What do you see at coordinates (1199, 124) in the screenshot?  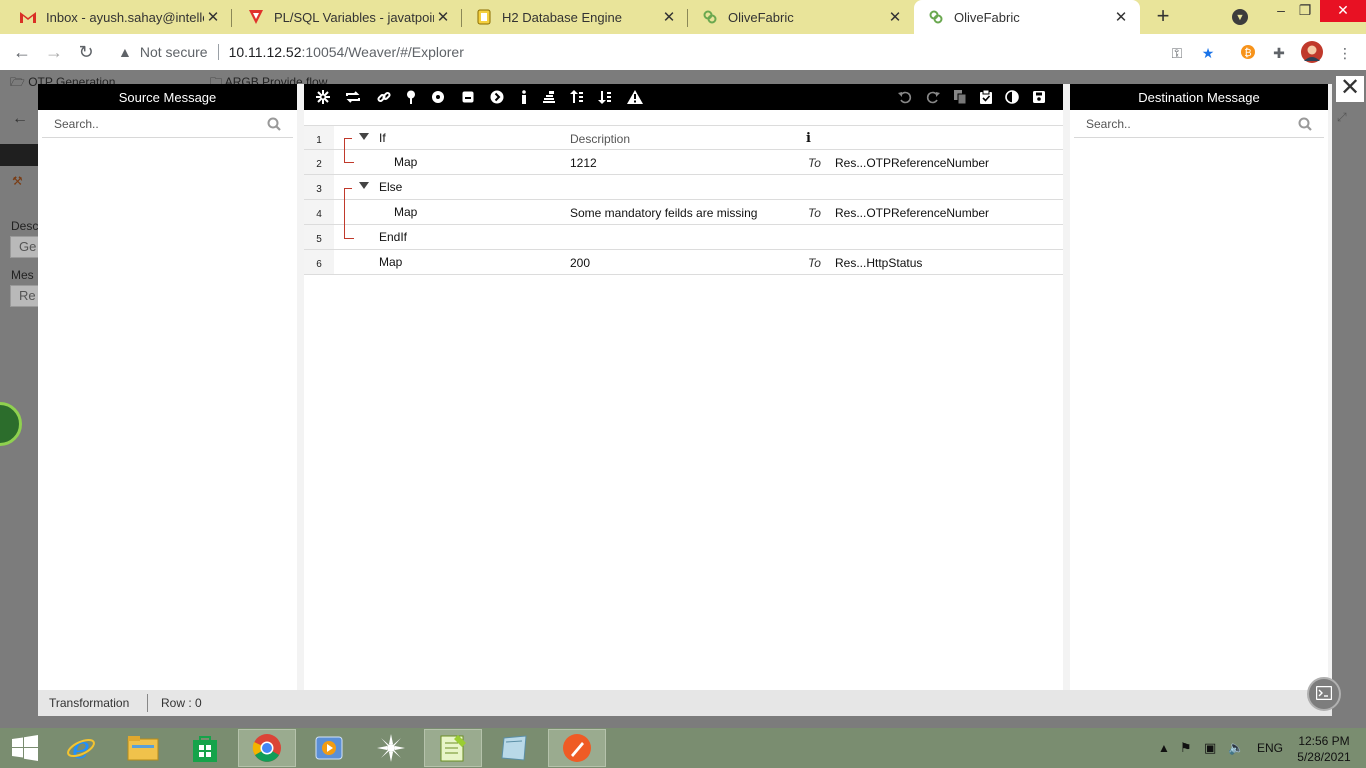 I see `destination-search-input` at bounding box center [1199, 124].